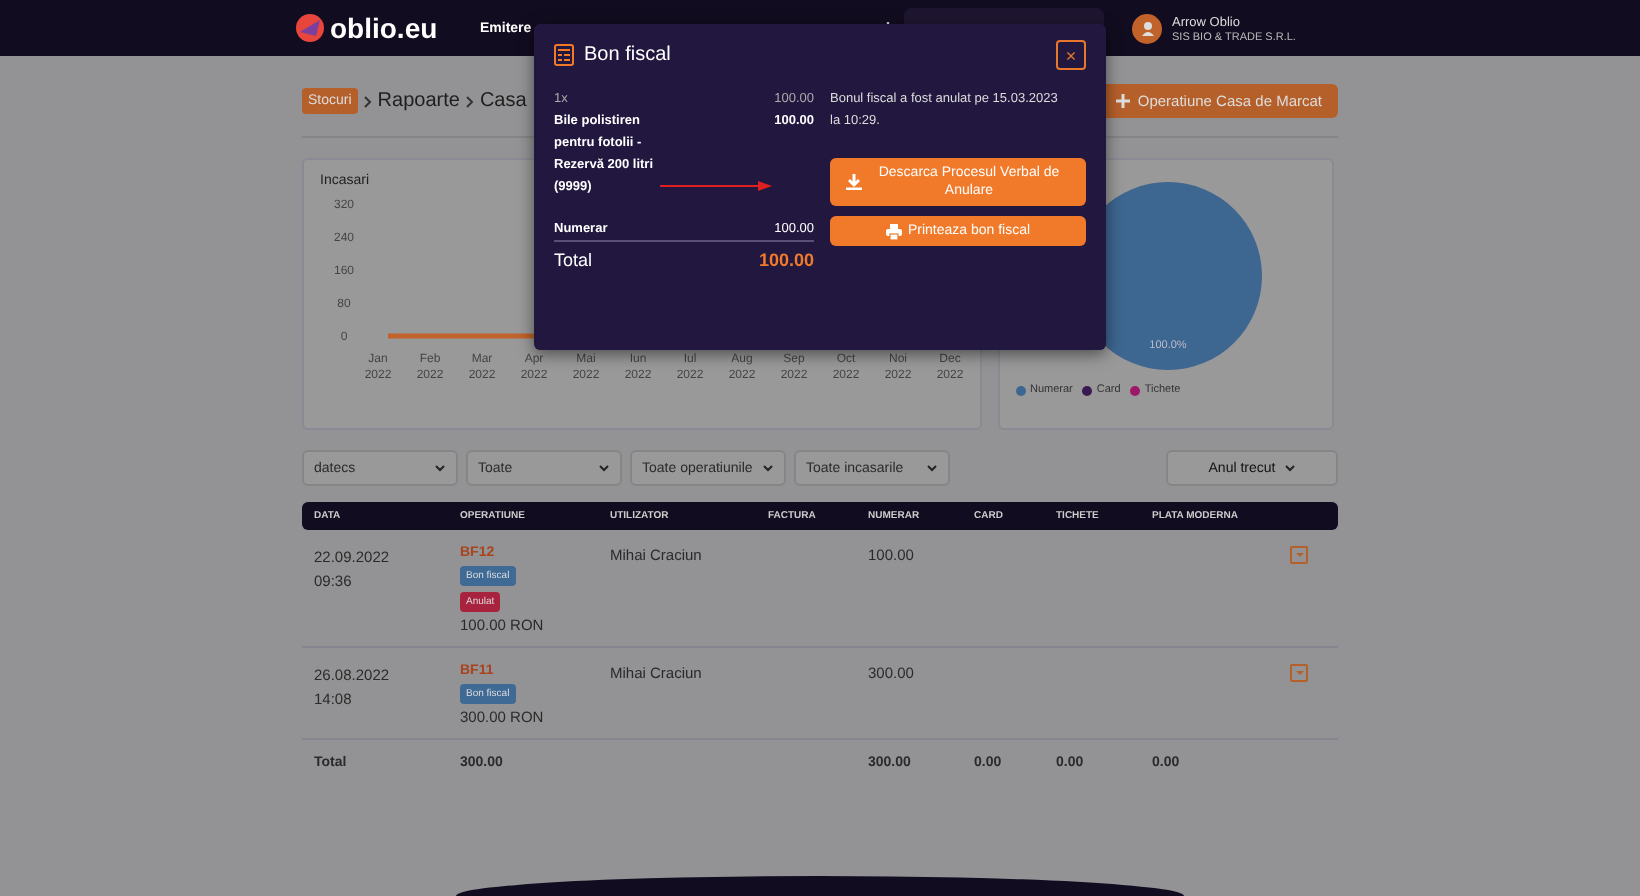  I want to click on total-amount: 100.00, so click(786, 260).